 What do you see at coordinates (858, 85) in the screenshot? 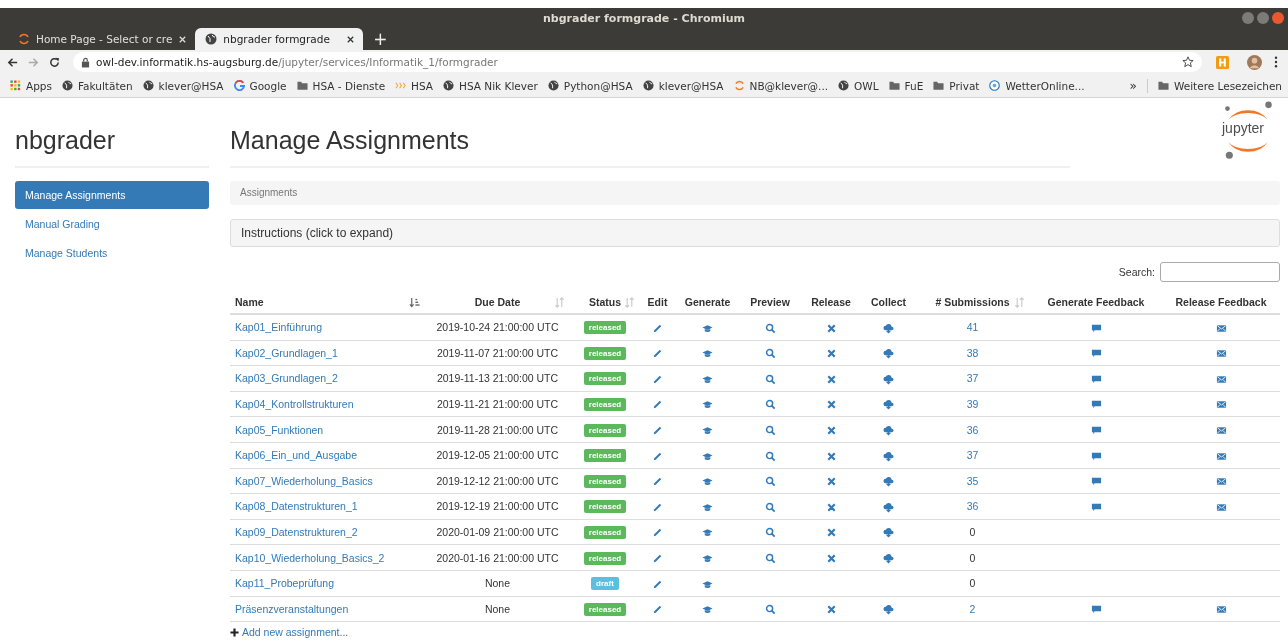
I see `bookmark: OWL` at bounding box center [858, 85].